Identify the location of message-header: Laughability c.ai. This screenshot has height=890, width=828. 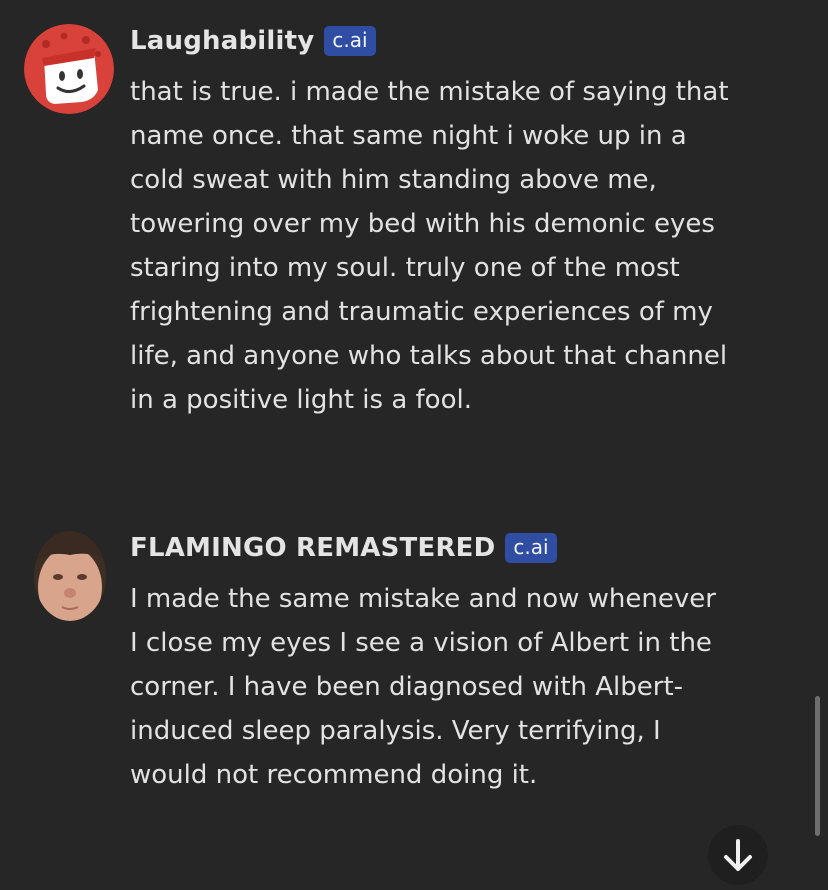
(253, 41).